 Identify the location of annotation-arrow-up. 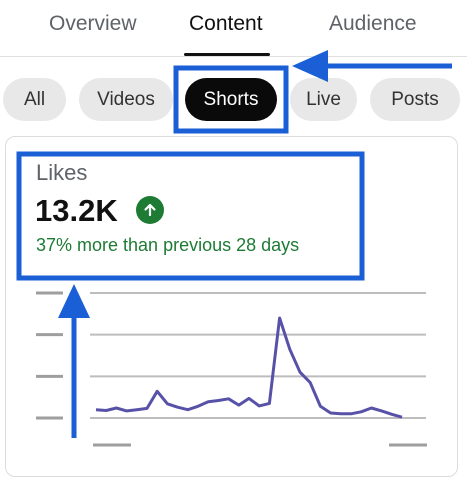
(74, 361).